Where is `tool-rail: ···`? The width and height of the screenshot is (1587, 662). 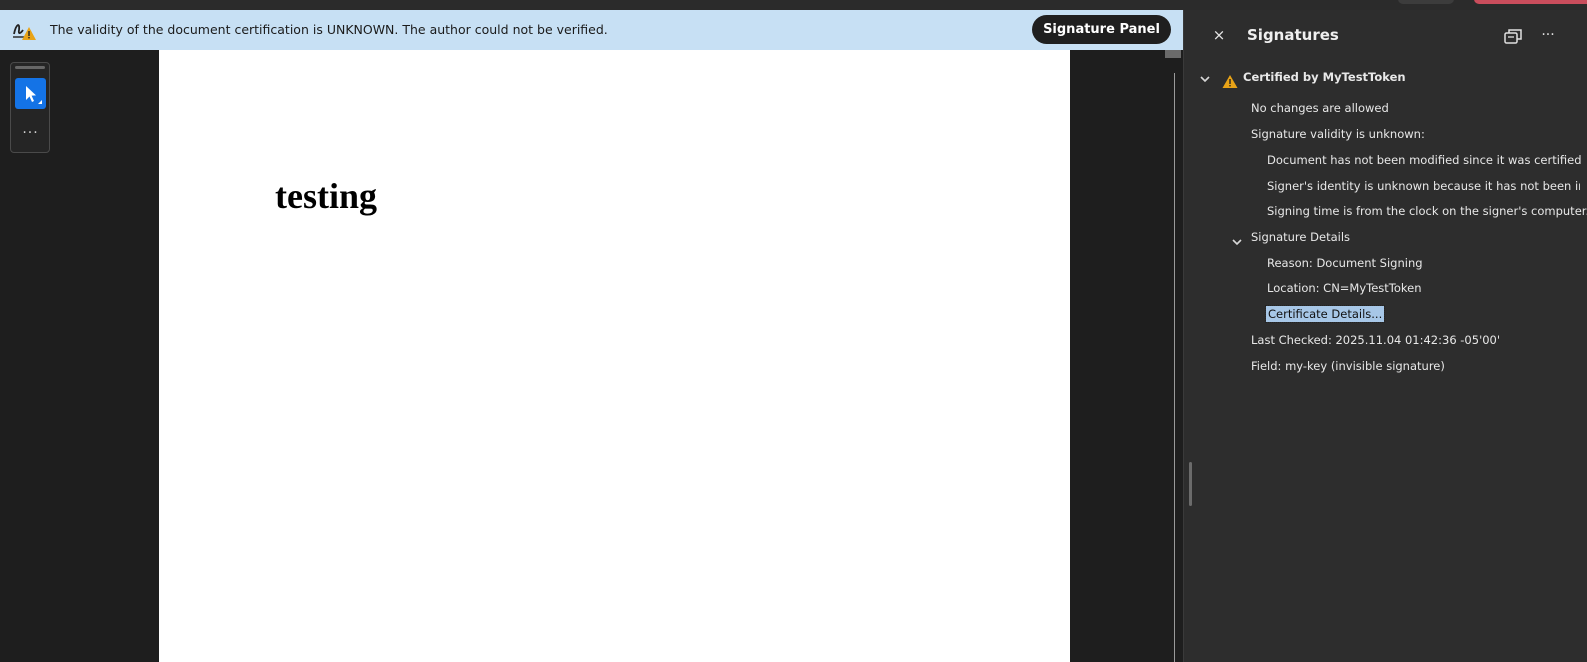 tool-rail: ··· is located at coordinates (30, 107).